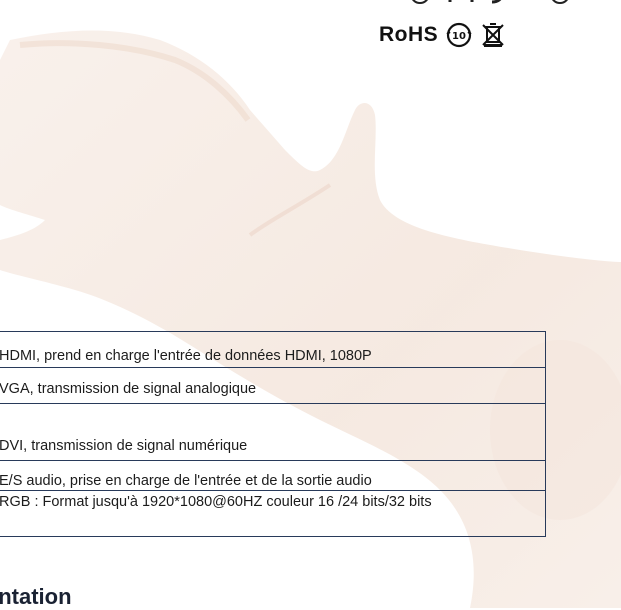 The image size is (621, 610). Describe the element at coordinates (409, 34) in the screenshot. I see `rohs-label: RoHS` at that location.